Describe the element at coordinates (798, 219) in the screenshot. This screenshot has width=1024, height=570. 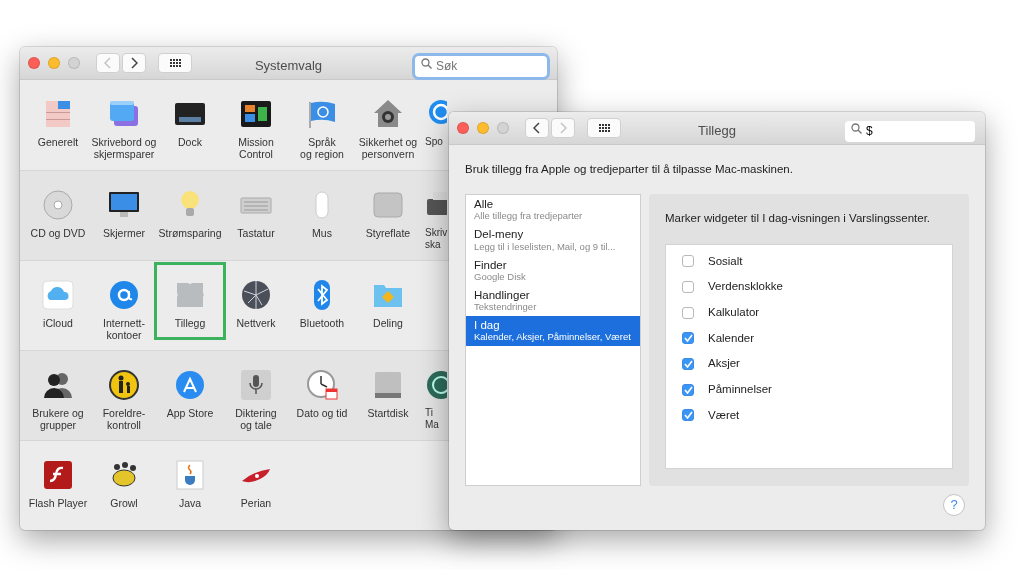
I see `panel-heading: Marker widgeter til I dag-visningen i Varslingssenter.` at that location.